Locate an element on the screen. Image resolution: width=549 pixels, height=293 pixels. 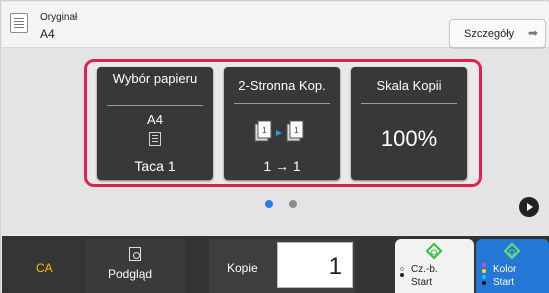
preview-icon is located at coordinates (135, 254).